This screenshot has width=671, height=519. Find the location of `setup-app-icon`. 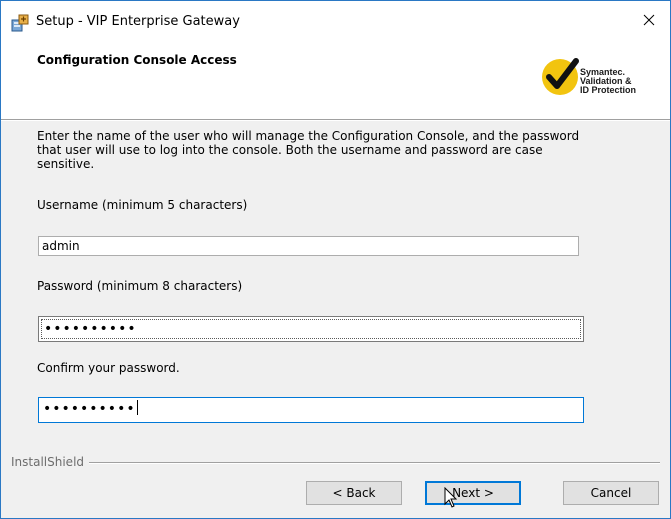

setup-app-icon is located at coordinates (20, 23).